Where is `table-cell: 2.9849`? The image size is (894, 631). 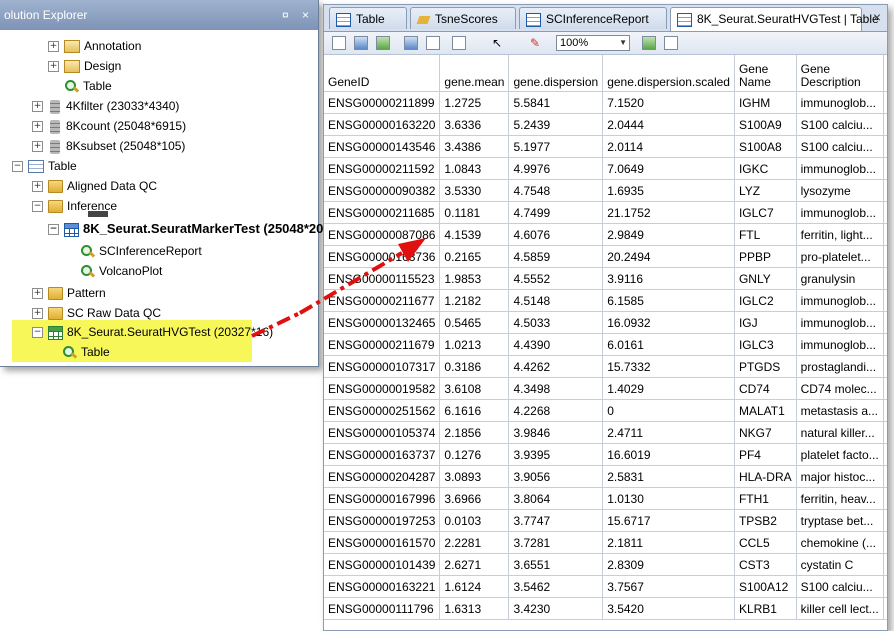 table-cell: 2.9849 is located at coordinates (668, 234).